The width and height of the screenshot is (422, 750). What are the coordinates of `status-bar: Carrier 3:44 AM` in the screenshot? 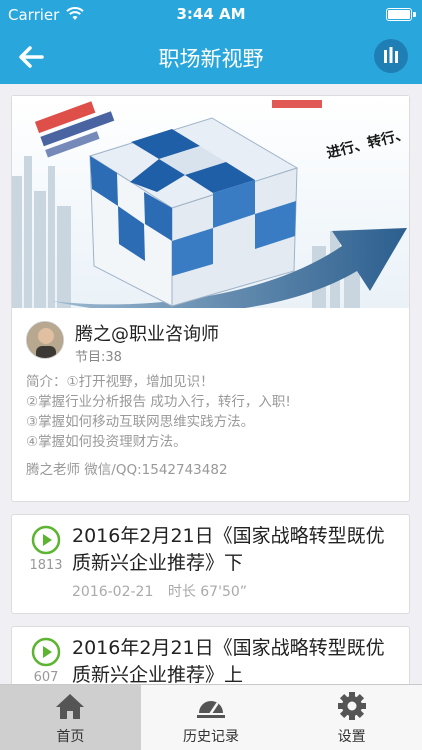 It's located at (211, 15).